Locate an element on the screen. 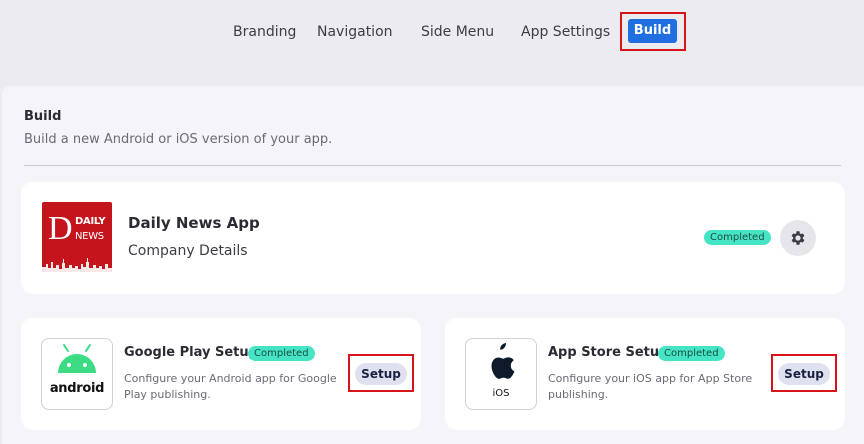  android-logo: android is located at coordinates (77, 374).